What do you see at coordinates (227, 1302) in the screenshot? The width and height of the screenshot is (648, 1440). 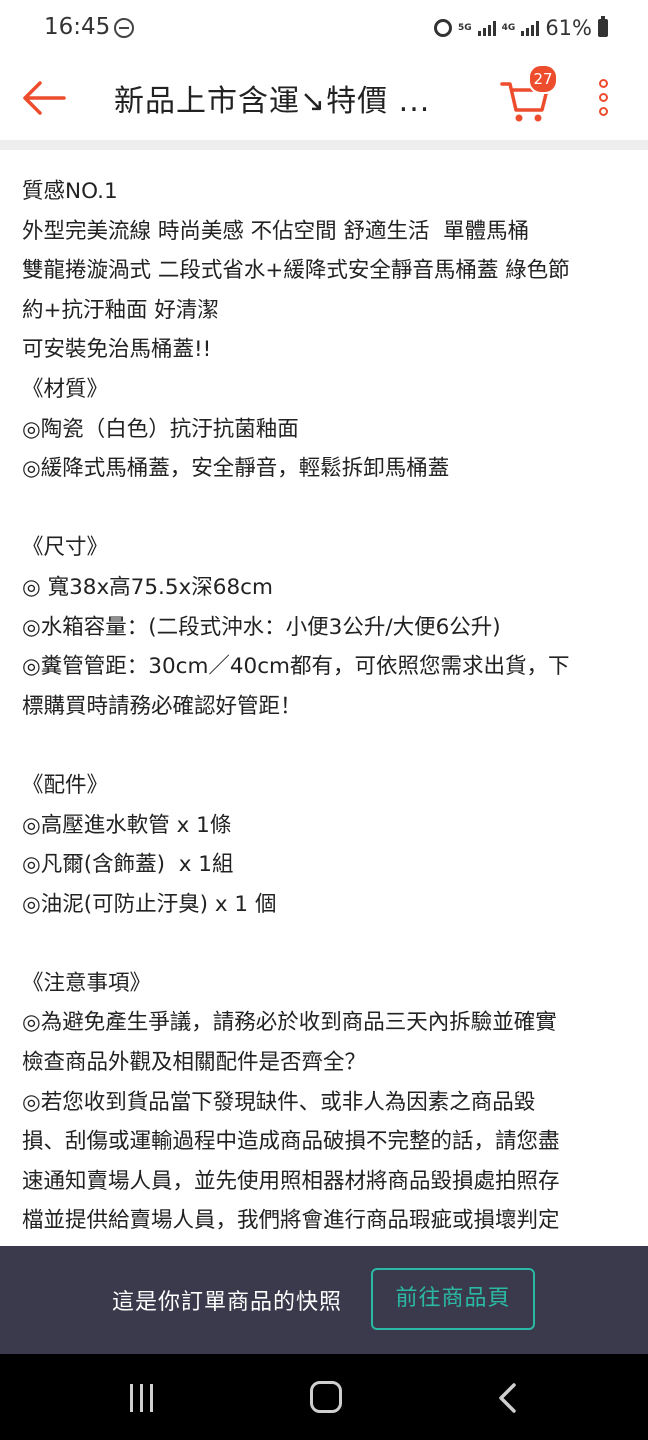 I see `snapshot-notice: 這是你訂單商品的快照` at bounding box center [227, 1302].